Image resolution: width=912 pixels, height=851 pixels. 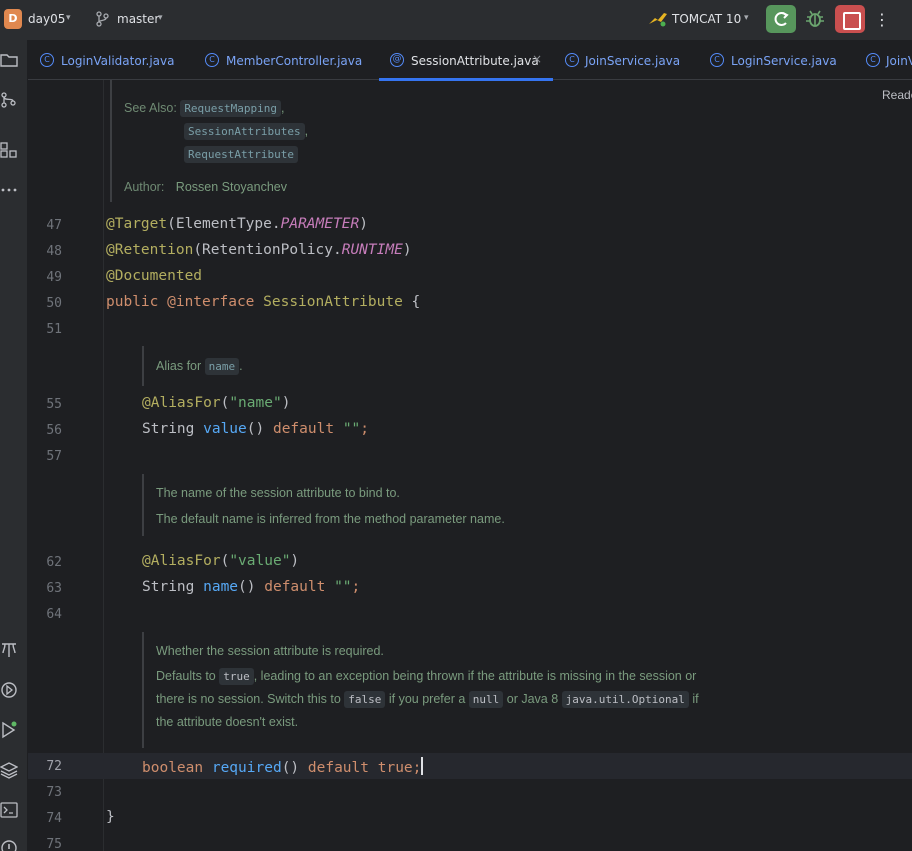 I want to click on structure-icon, so click(x=9, y=150).